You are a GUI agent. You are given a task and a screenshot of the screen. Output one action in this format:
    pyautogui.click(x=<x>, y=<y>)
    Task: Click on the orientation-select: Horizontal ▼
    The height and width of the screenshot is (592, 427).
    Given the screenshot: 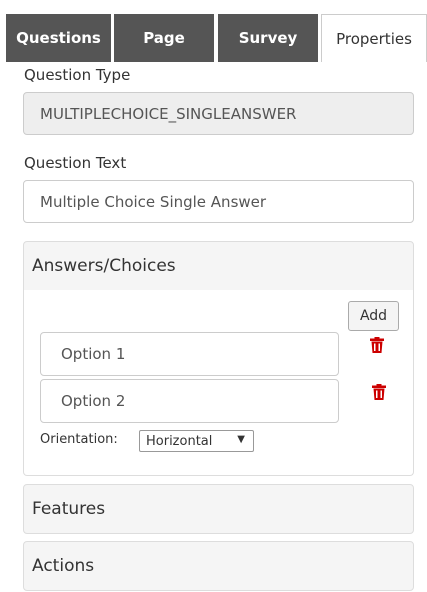 What is the action you would take?
    pyautogui.click(x=196, y=441)
    